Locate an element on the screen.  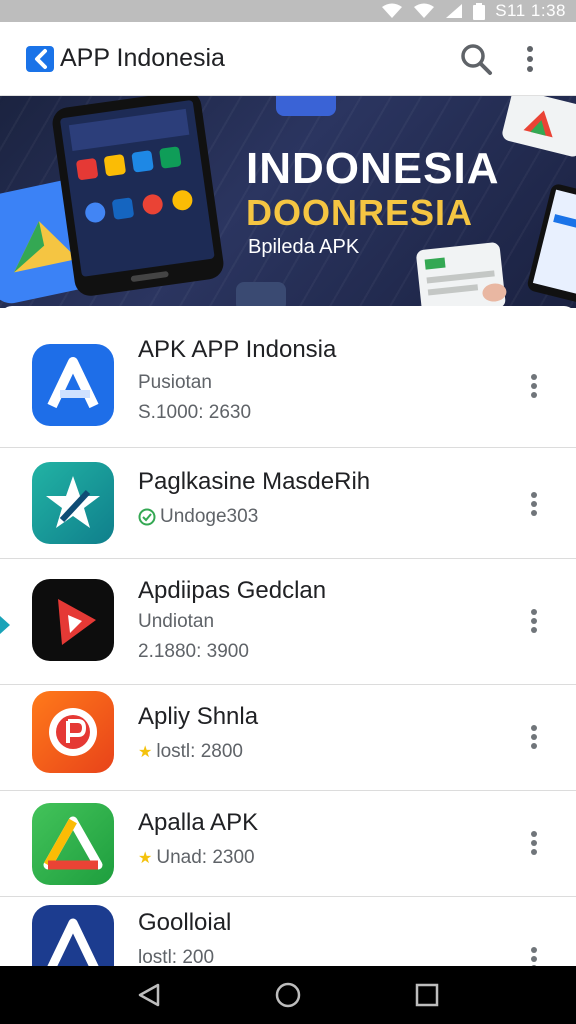
app-meta-label: Pusiotan is located at coordinates (175, 382).